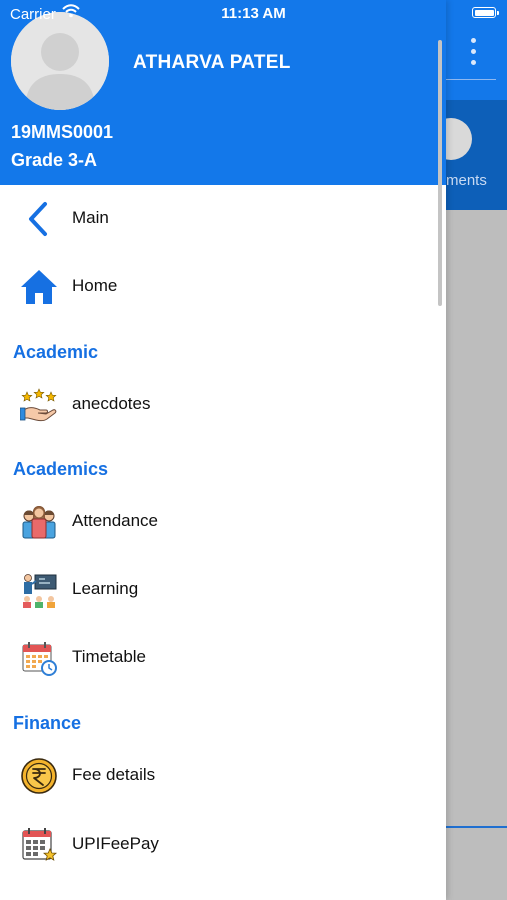  What do you see at coordinates (471, 79) in the screenshot?
I see `background-divider` at bounding box center [471, 79].